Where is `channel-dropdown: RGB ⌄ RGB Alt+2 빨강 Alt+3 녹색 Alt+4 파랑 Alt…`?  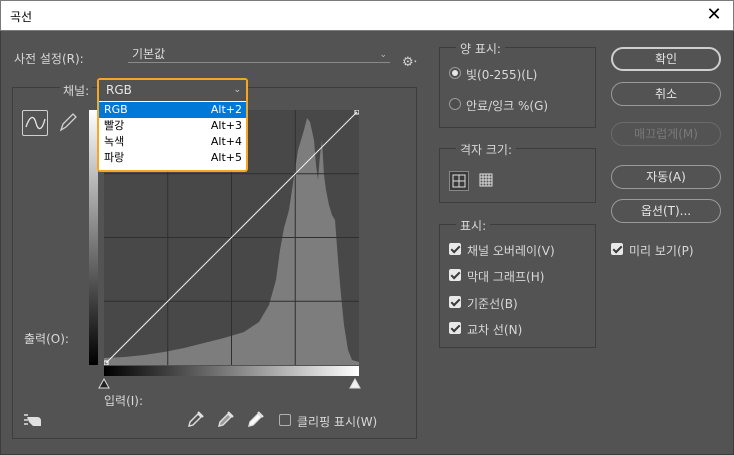 channel-dropdown: RGB ⌄ RGB Alt+2 빨강 Alt+3 녹색 Alt+4 파랑 Alt… is located at coordinates (172, 125).